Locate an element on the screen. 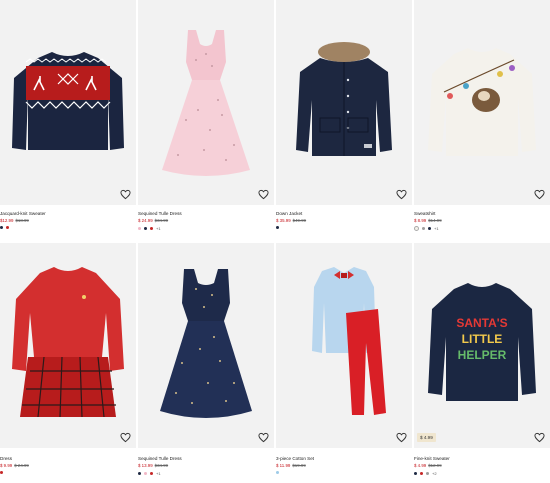  sale-price: $ 11.99 is located at coordinates (283, 465).